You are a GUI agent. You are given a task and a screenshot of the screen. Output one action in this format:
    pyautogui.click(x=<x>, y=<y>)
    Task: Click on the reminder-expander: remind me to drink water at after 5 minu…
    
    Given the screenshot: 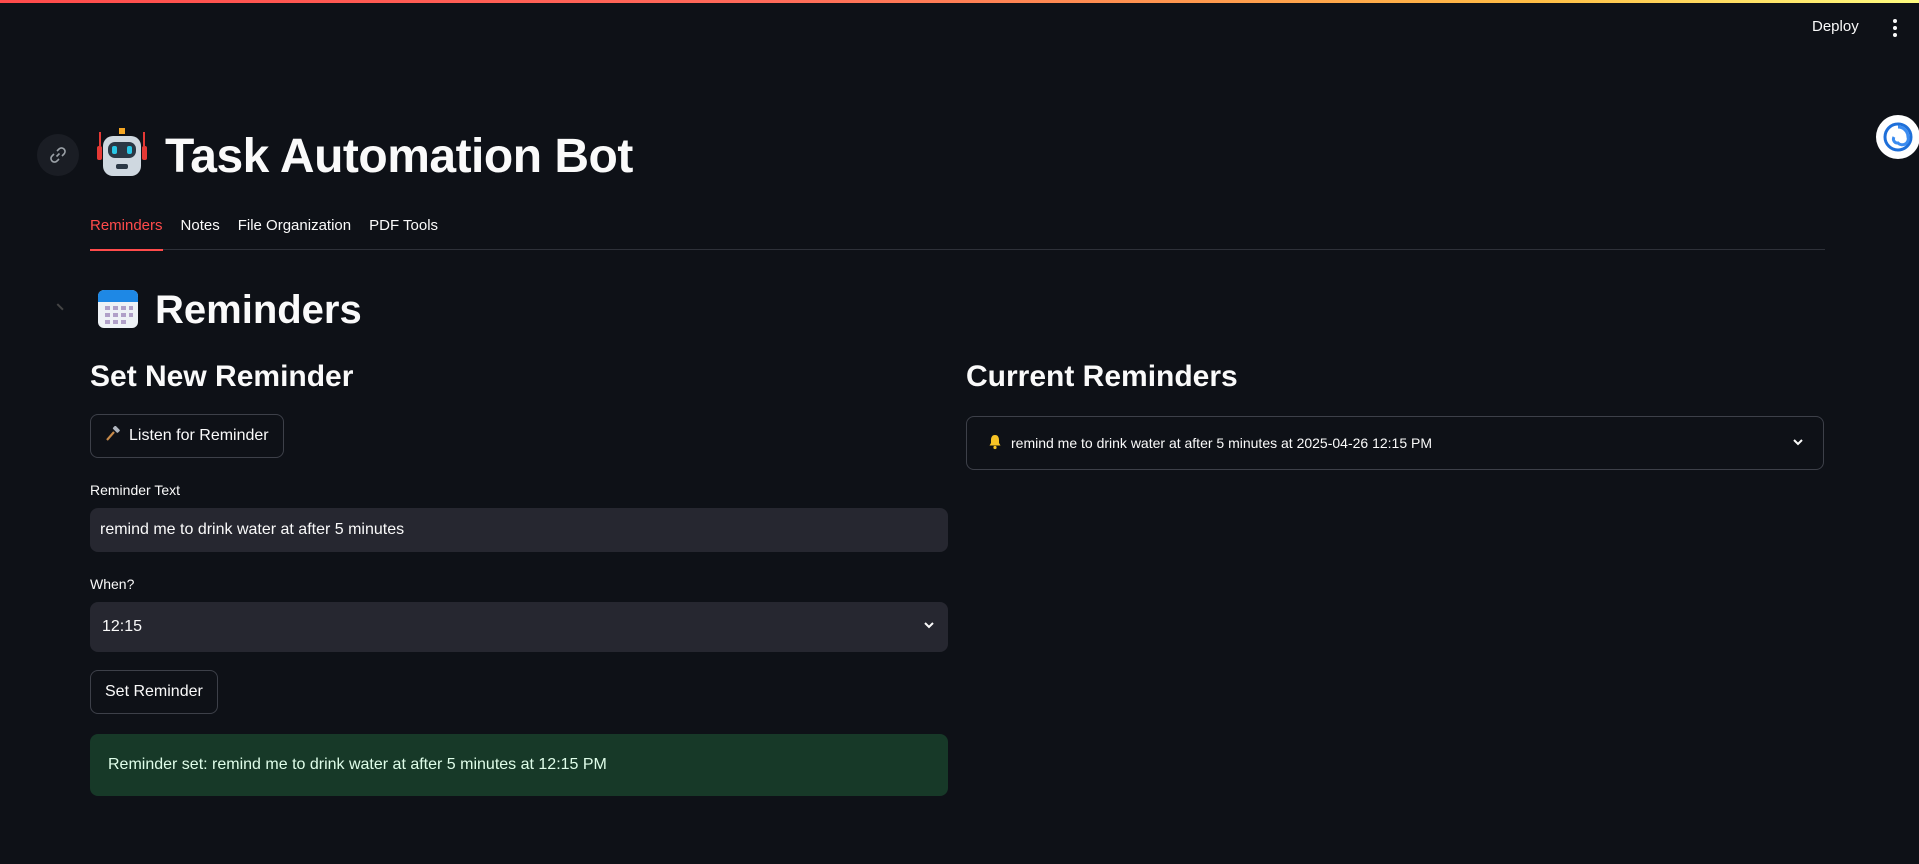 What is the action you would take?
    pyautogui.click(x=1395, y=443)
    